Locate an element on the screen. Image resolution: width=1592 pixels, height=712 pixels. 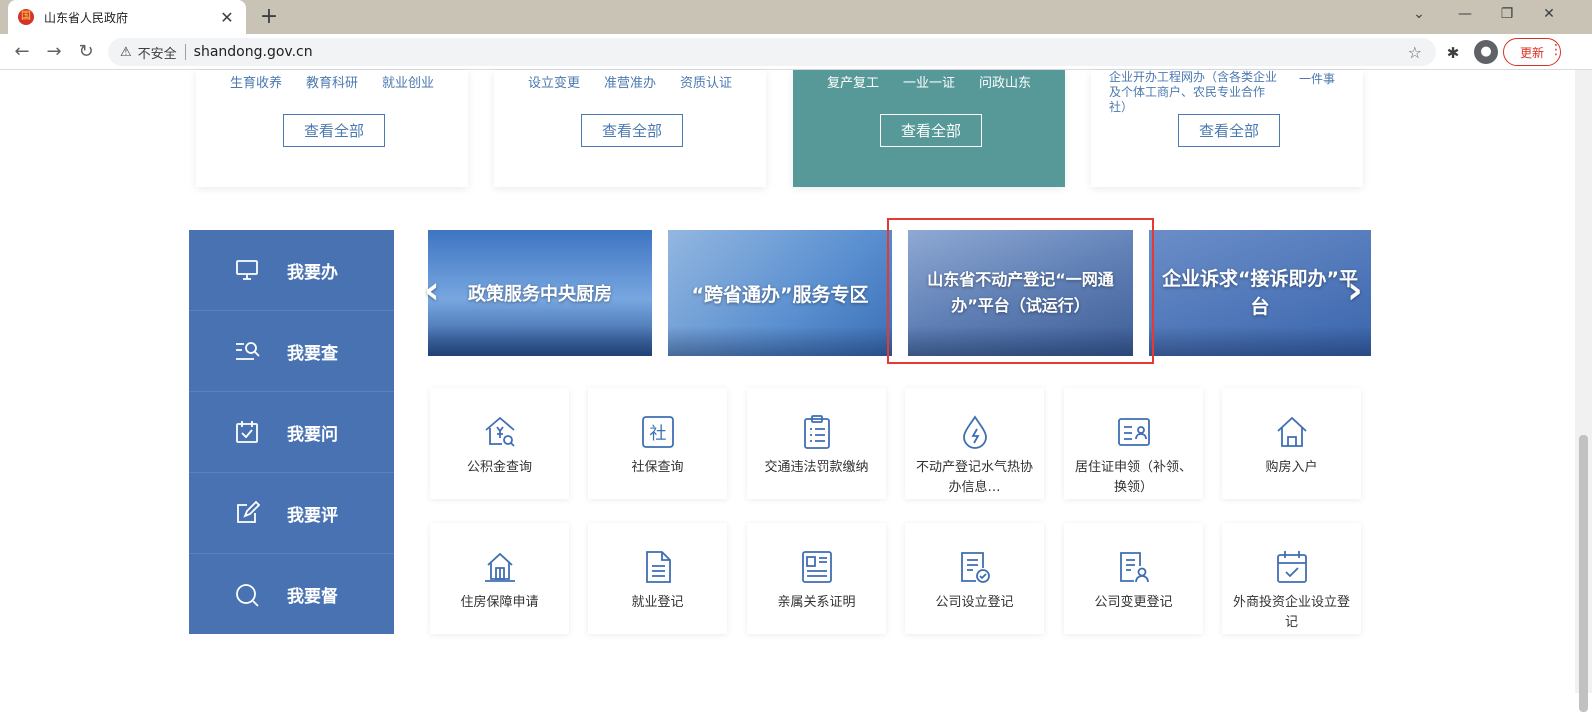
forward-icon: → is located at coordinates (54, 52).